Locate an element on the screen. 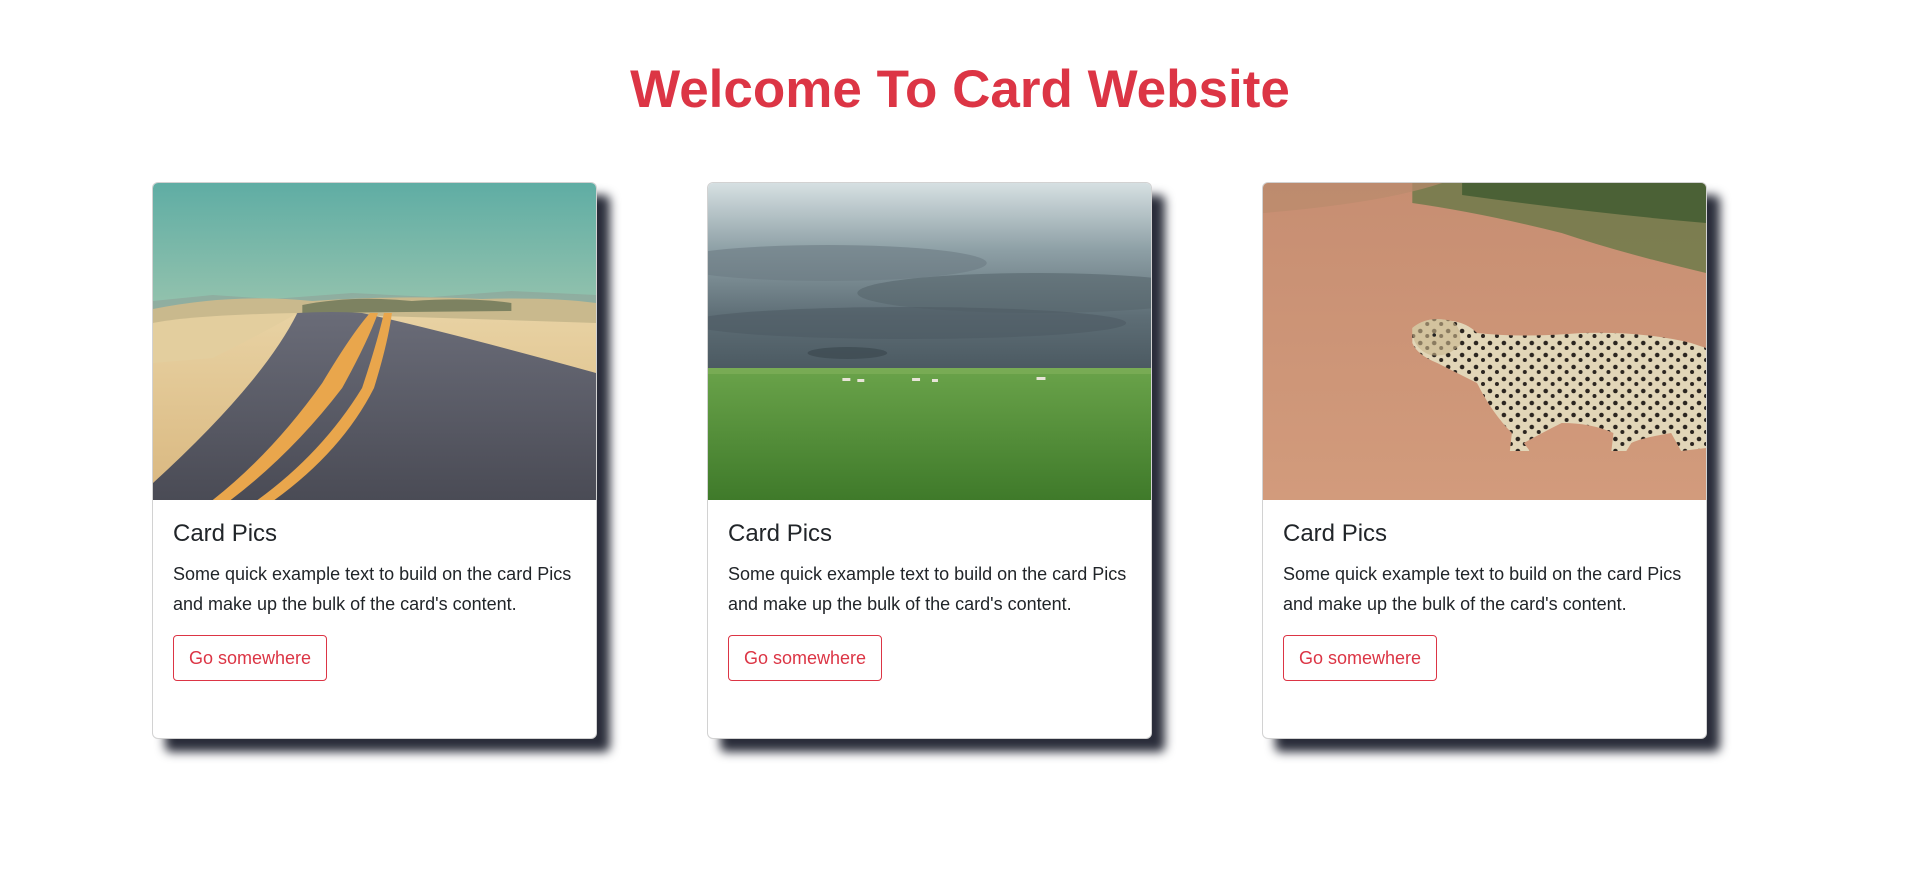 The height and width of the screenshot is (870, 1920). leopard-image is located at coordinates (1484, 341).